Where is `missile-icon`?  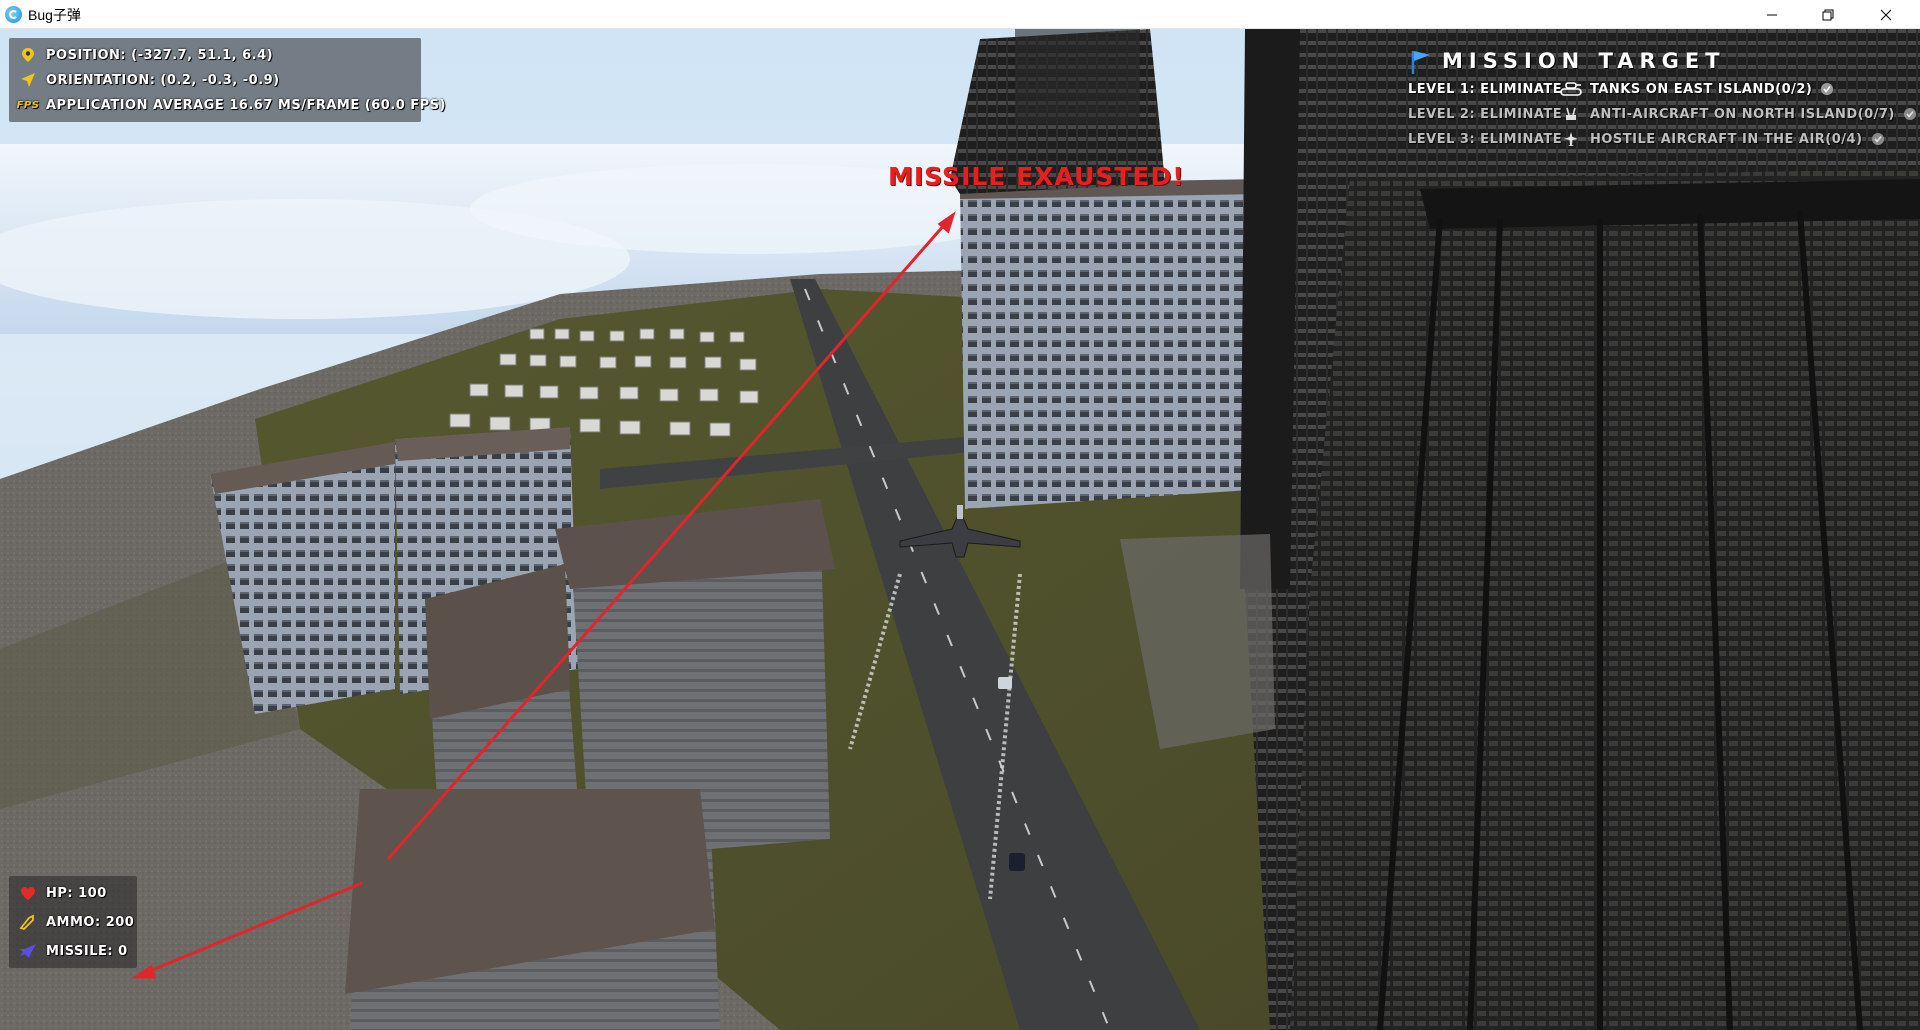
missile-icon is located at coordinates (28, 951).